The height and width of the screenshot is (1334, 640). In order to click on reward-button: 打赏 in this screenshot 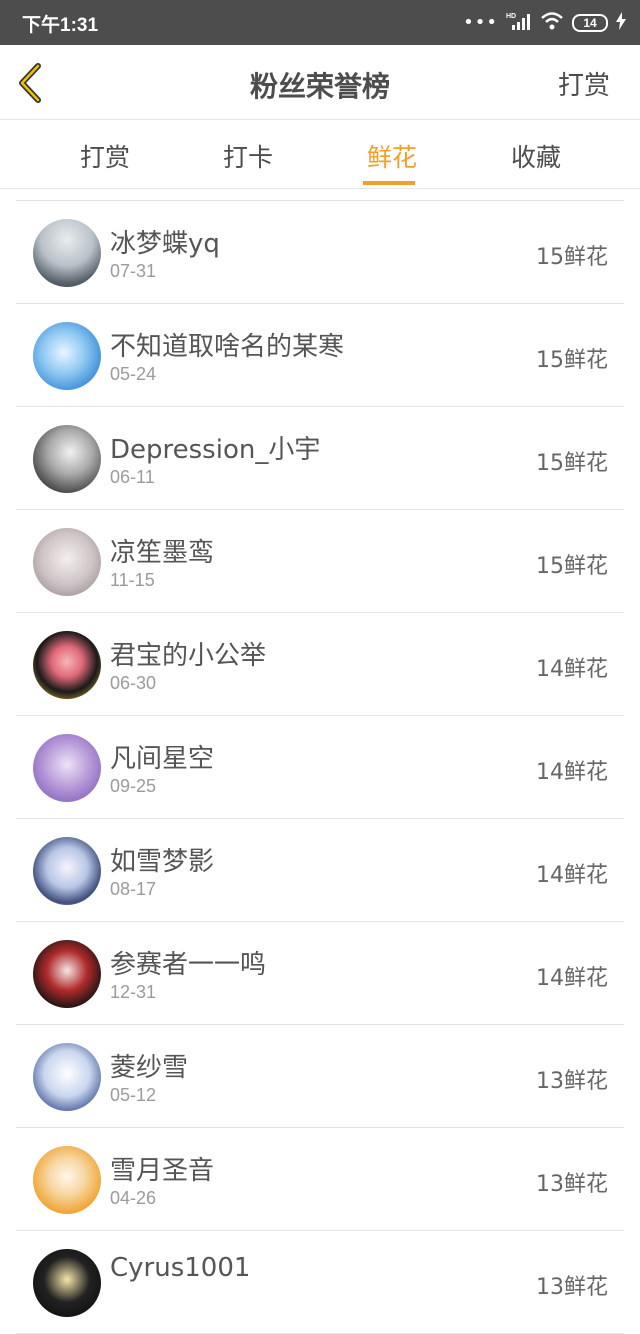, I will do `click(584, 83)`.